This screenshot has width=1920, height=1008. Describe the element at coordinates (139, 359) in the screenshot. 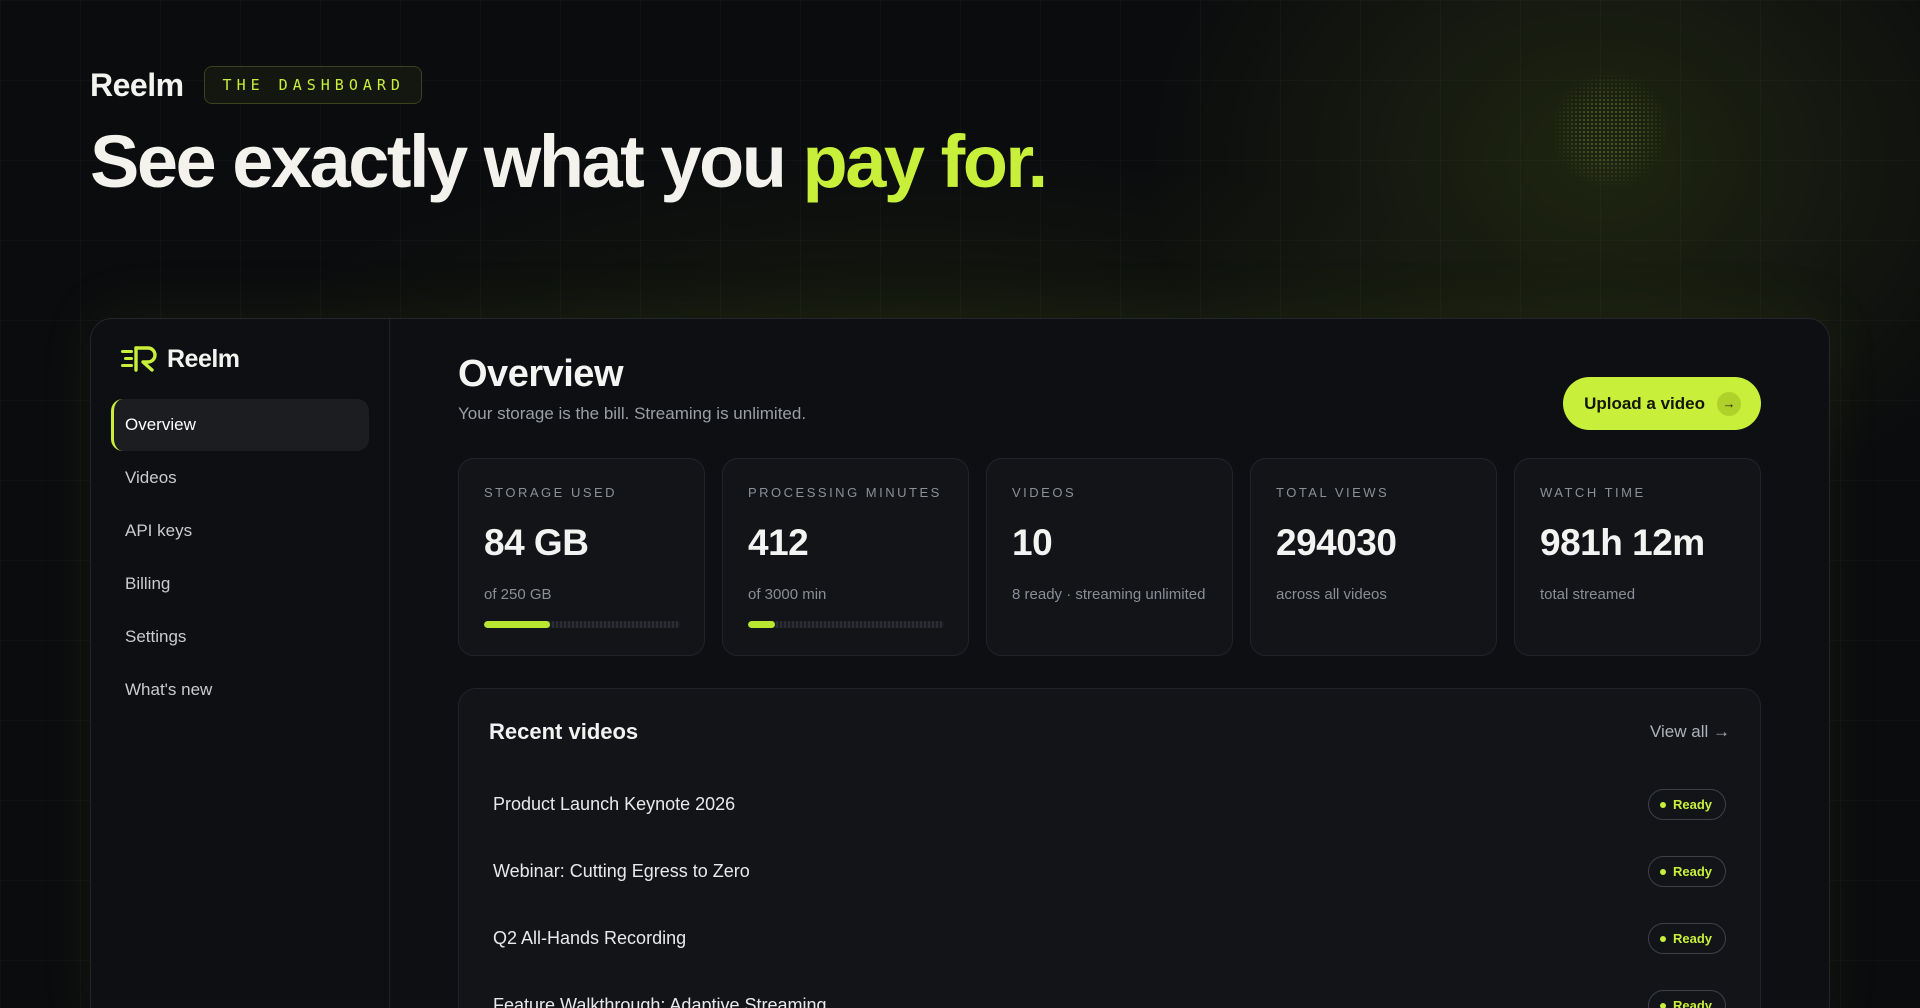

I see `reelm-logo-icon` at that location.